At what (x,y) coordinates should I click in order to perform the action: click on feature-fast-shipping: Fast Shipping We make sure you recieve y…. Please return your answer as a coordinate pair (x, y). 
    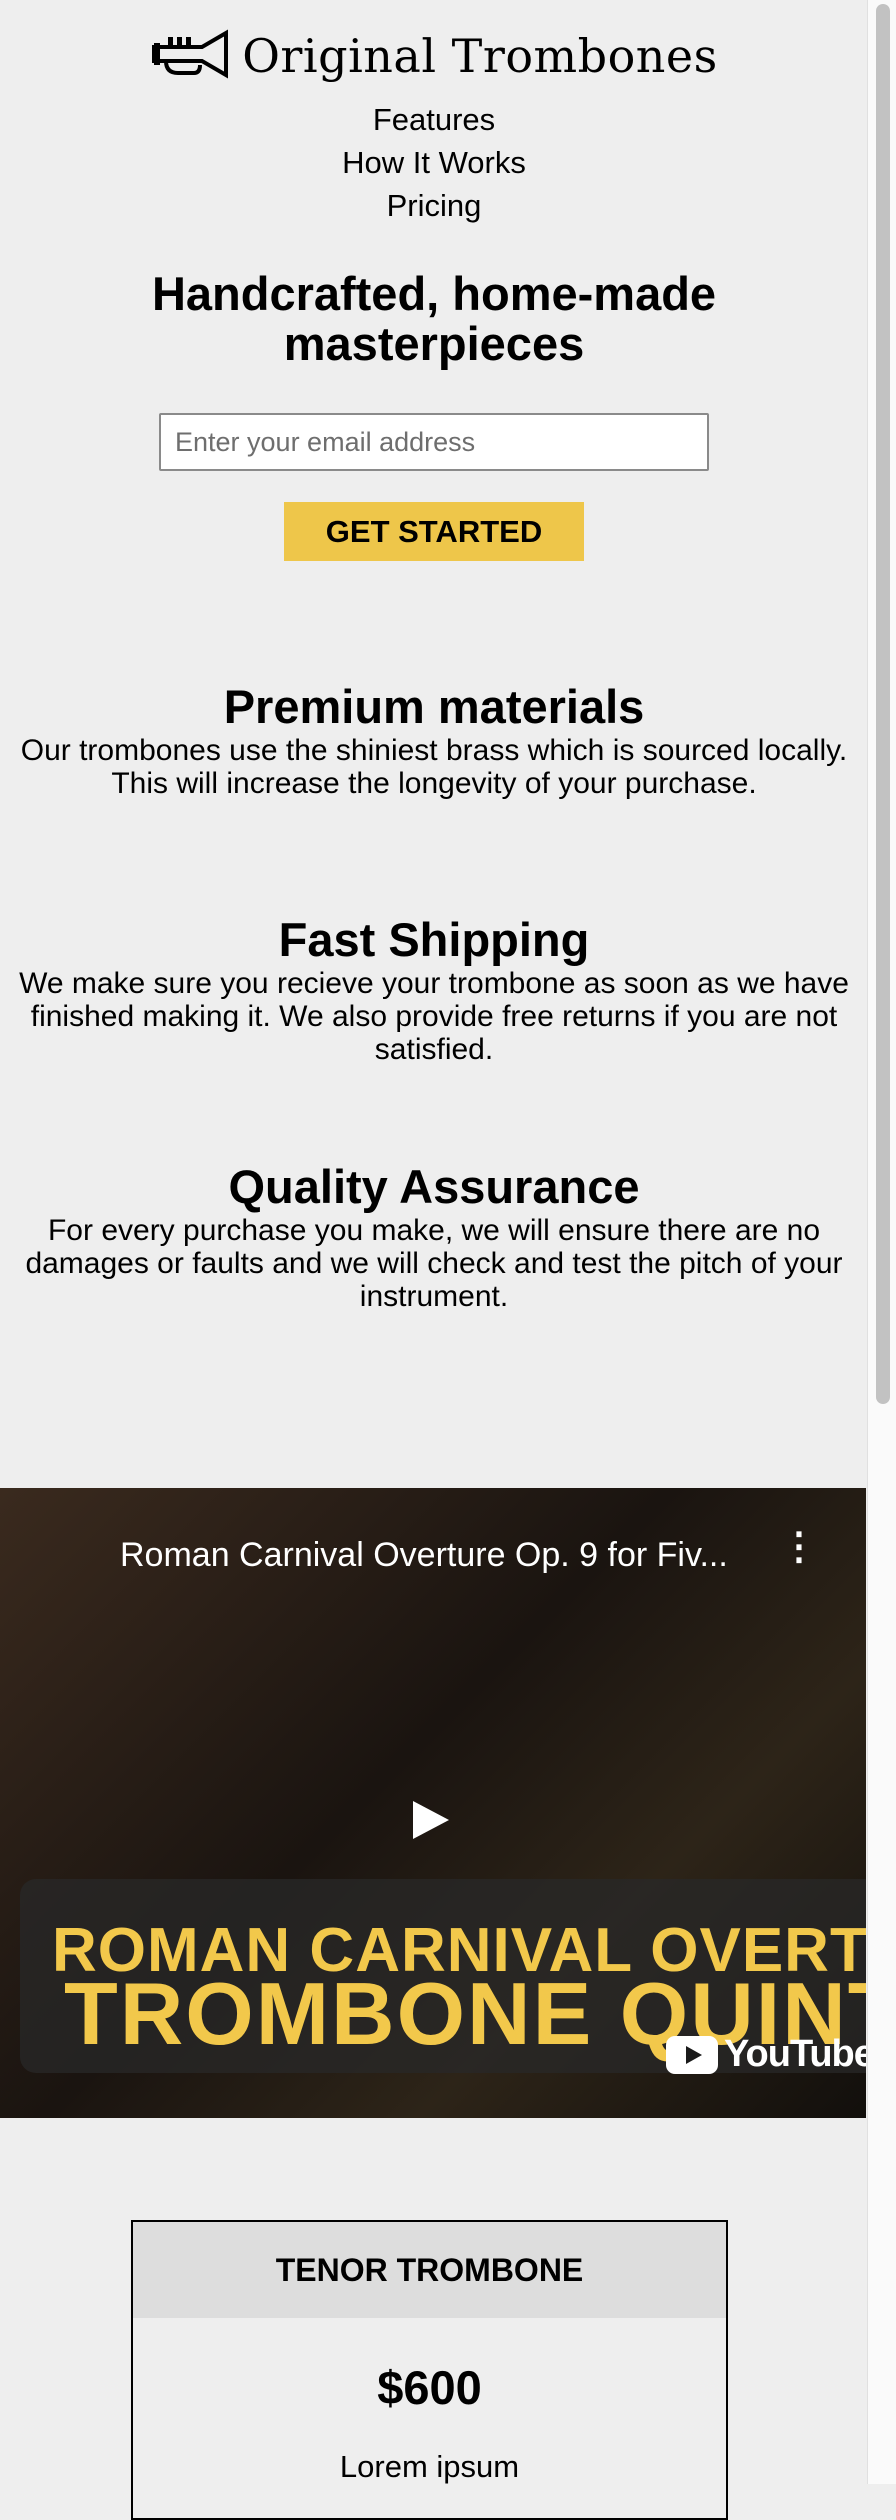
    Looking at the image, I should click on (434, 990).